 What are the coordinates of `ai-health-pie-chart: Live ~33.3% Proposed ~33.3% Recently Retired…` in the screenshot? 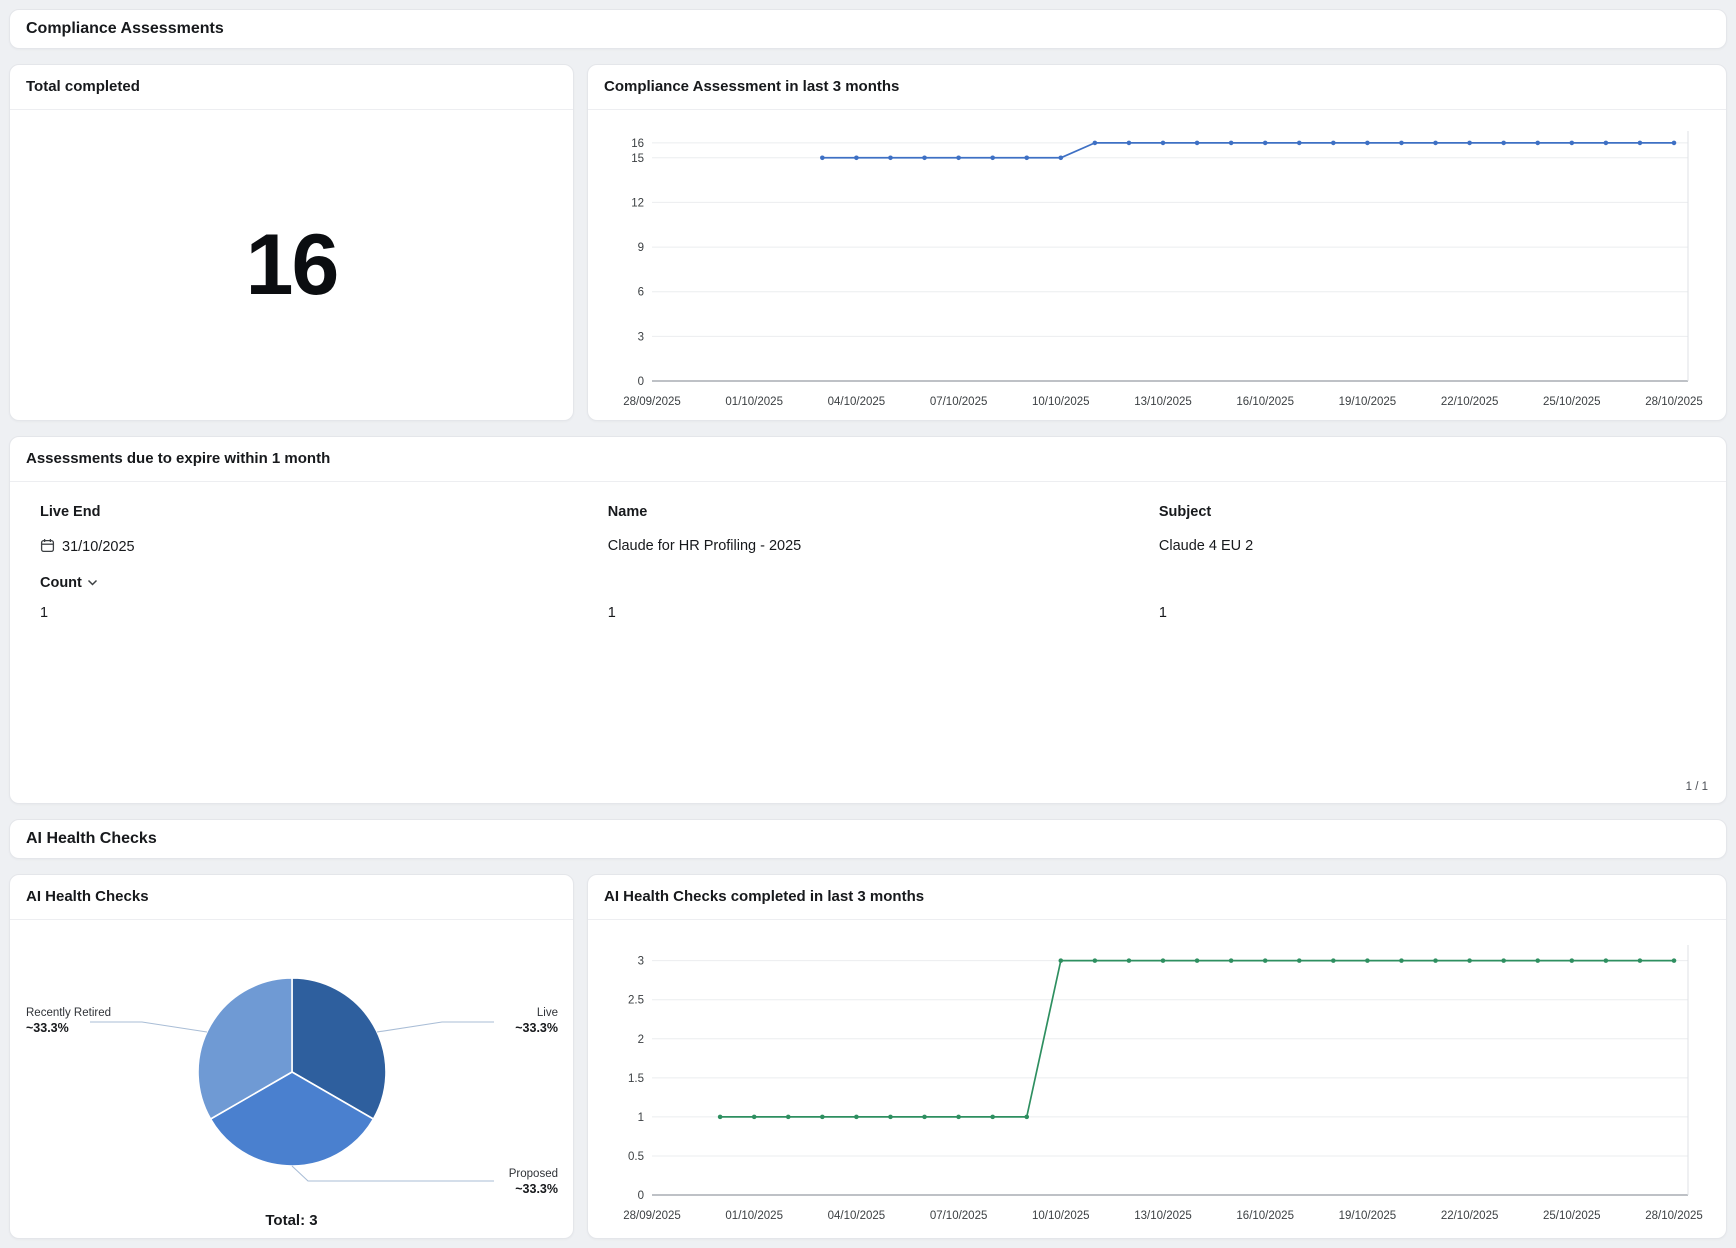 It's located at (292, 1086).